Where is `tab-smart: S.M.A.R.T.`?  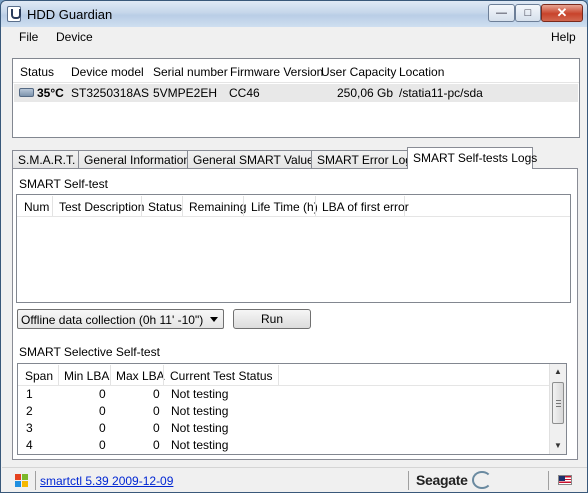 tab-smart: S.M.A.R.T. is located at coordinates (45, 159).